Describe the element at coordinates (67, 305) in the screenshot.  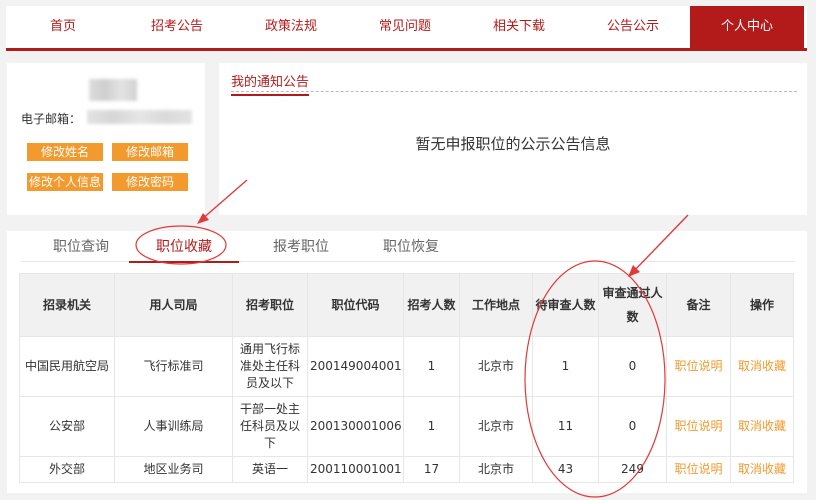
I see `column-header: 招录机关` at that location.